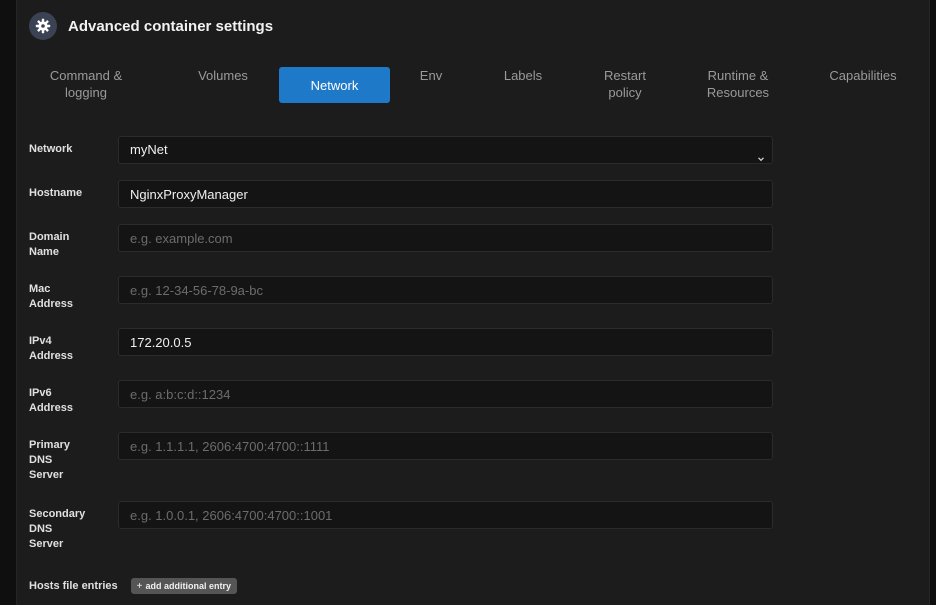 The width and height of the screenshot is (936, 605). I want to click on primary-dns-input, so click(445, 446).